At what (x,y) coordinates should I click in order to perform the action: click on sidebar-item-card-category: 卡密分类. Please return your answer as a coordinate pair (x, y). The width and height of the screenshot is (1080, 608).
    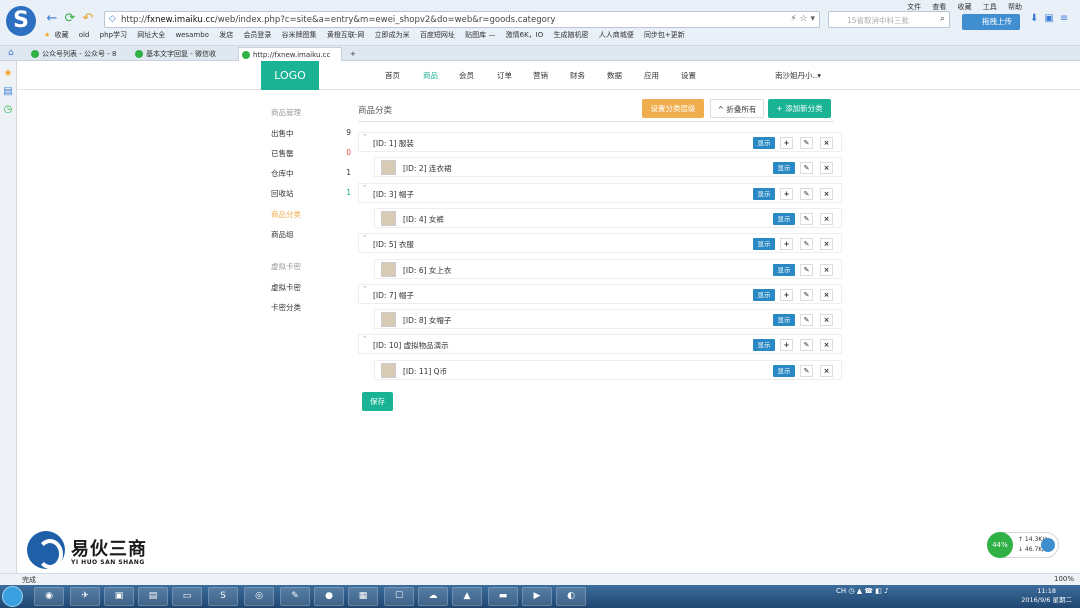
    Looking at the image, I should click on (311, 308).